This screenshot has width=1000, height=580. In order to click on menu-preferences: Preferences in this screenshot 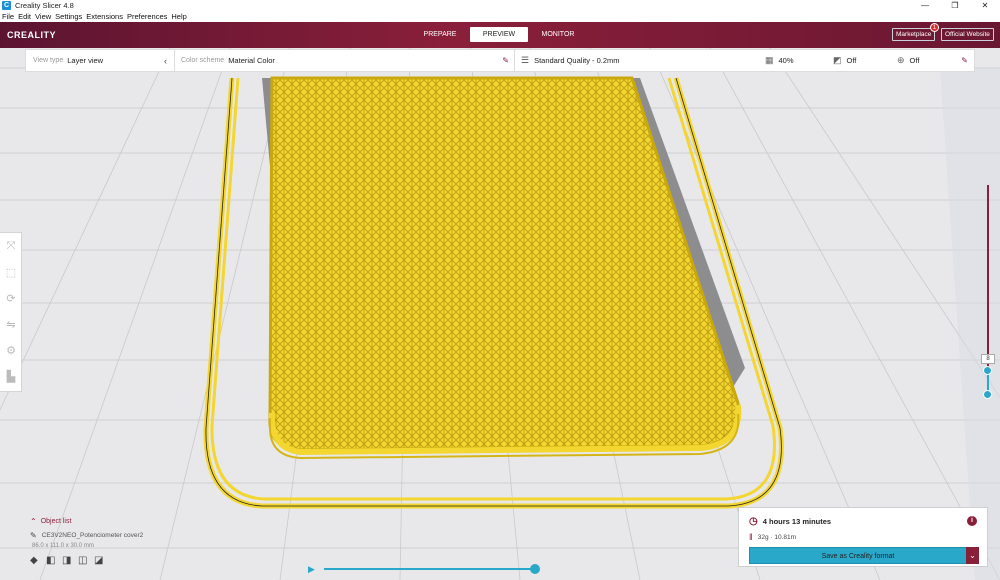, I will do `click(147, 16)`.